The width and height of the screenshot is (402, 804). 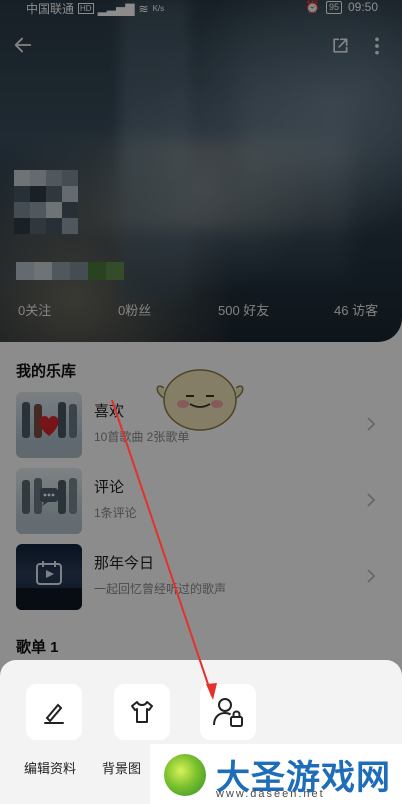 I want to click on watermark-logo-icon, so click(x=185, y=775).